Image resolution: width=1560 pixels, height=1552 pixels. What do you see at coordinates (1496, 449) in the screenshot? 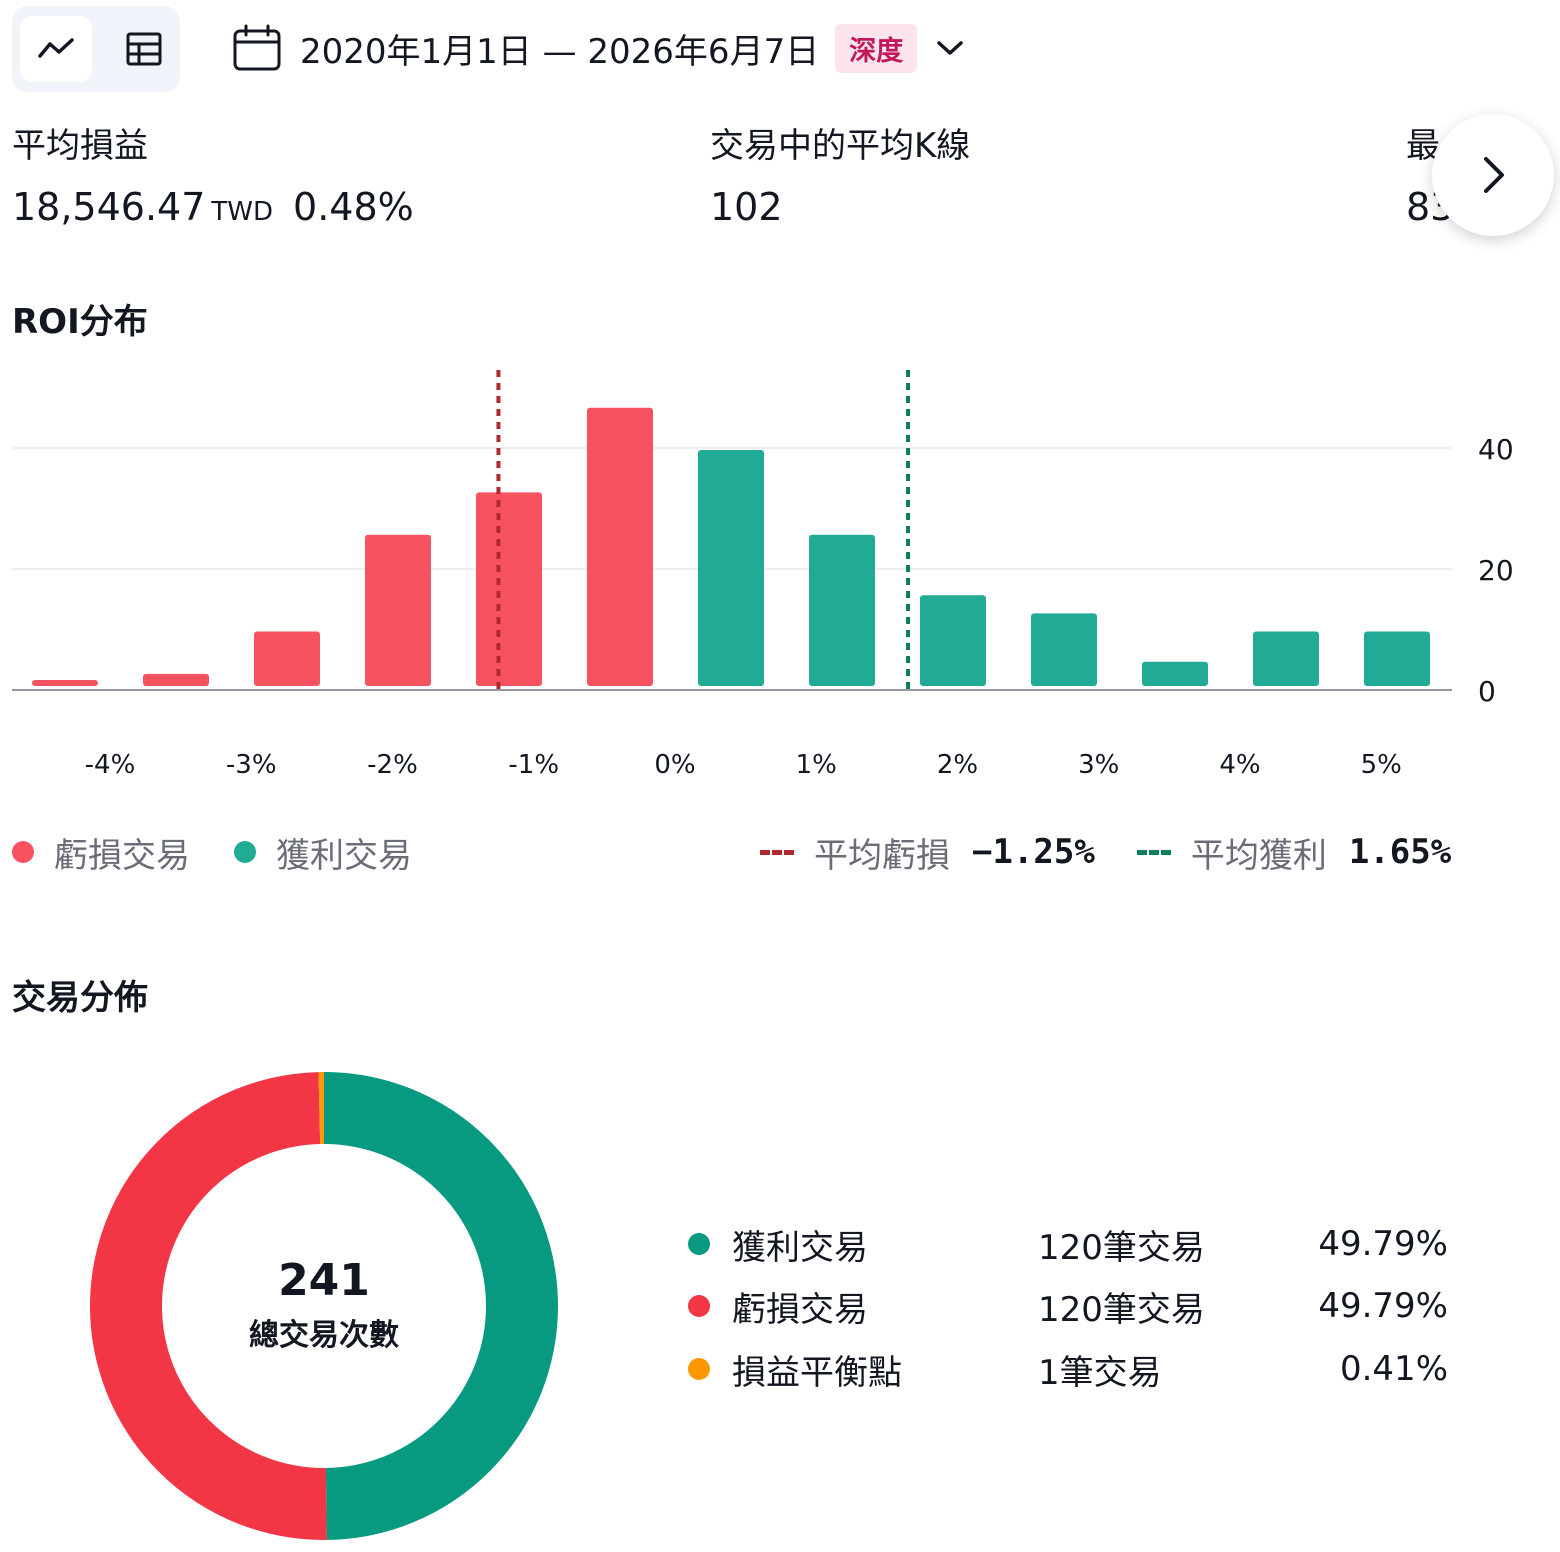
I see `y-tick-label: 40` at bounding box center [1496, 449].